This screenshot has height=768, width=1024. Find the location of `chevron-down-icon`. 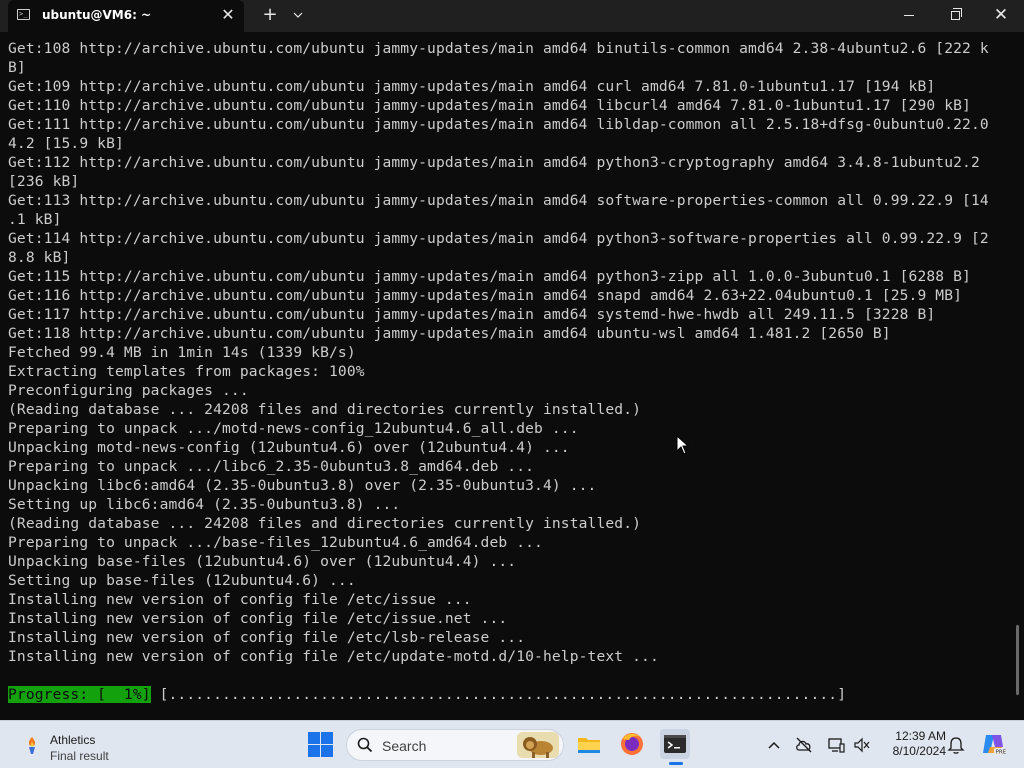

chevron-down-icon is located at coordinates (298, 15).